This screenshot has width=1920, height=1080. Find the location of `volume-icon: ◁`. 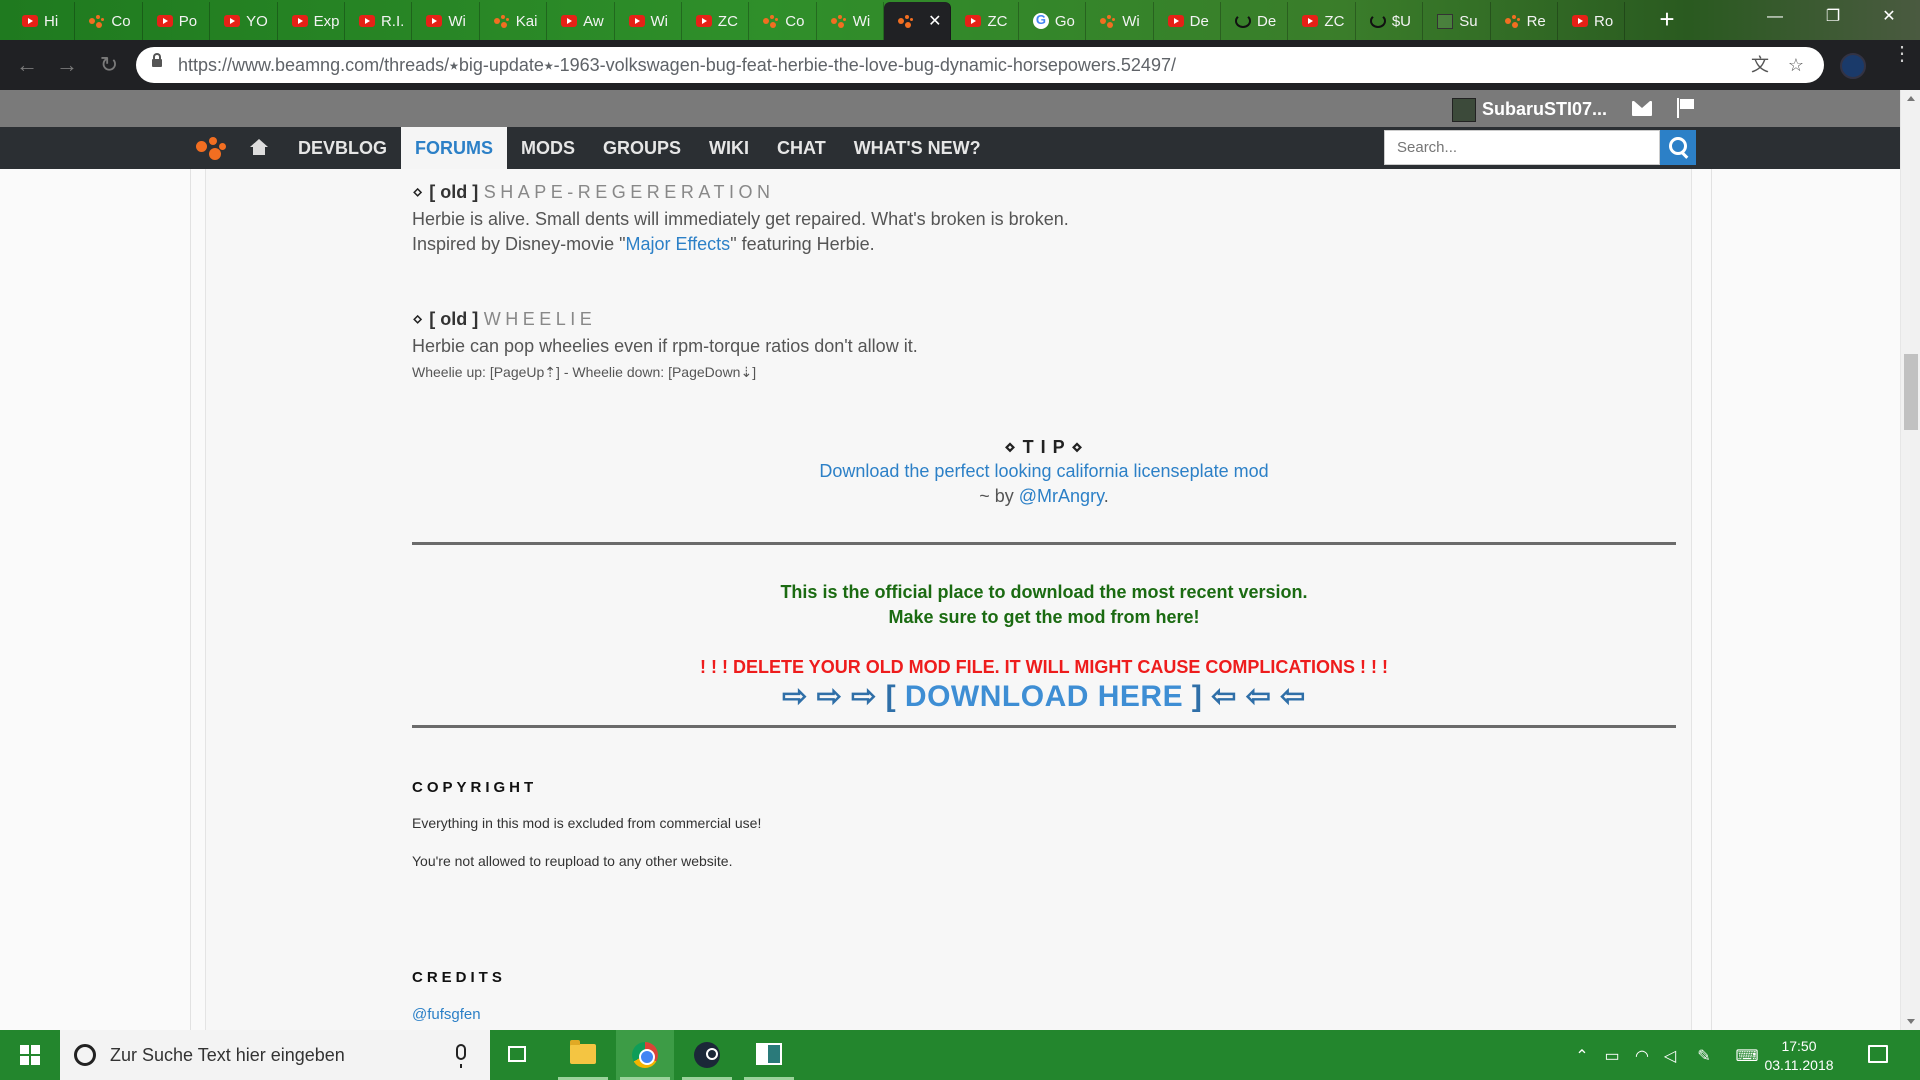

volume-icon: ◁ is located at coordinates (1670, 1056).